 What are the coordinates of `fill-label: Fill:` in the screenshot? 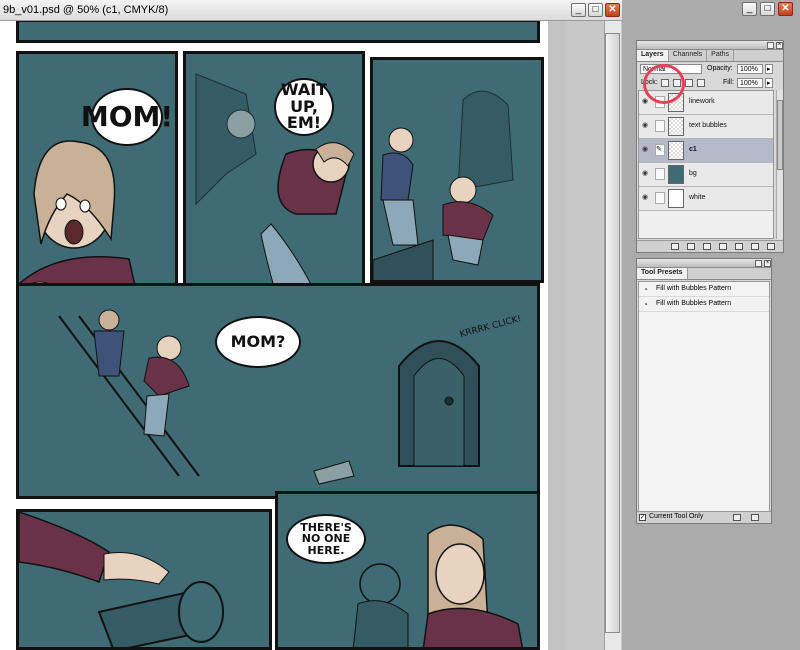 It's located at (728, 82).